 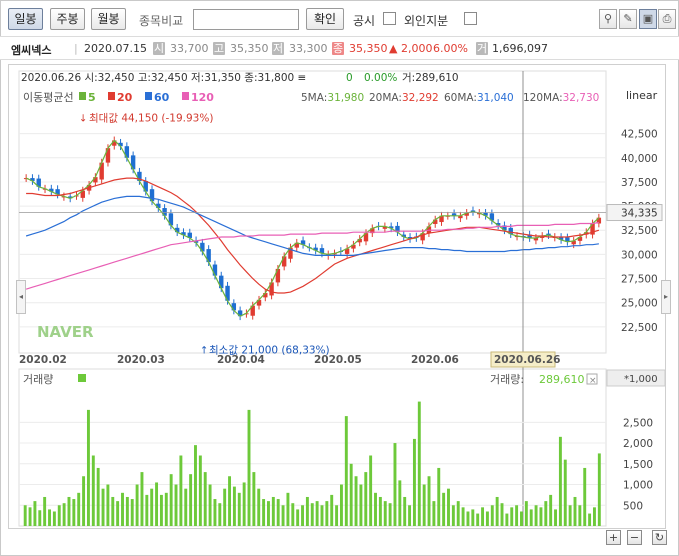 I want to click on y-tick-label: 32,500, so click(x=639, y=231).